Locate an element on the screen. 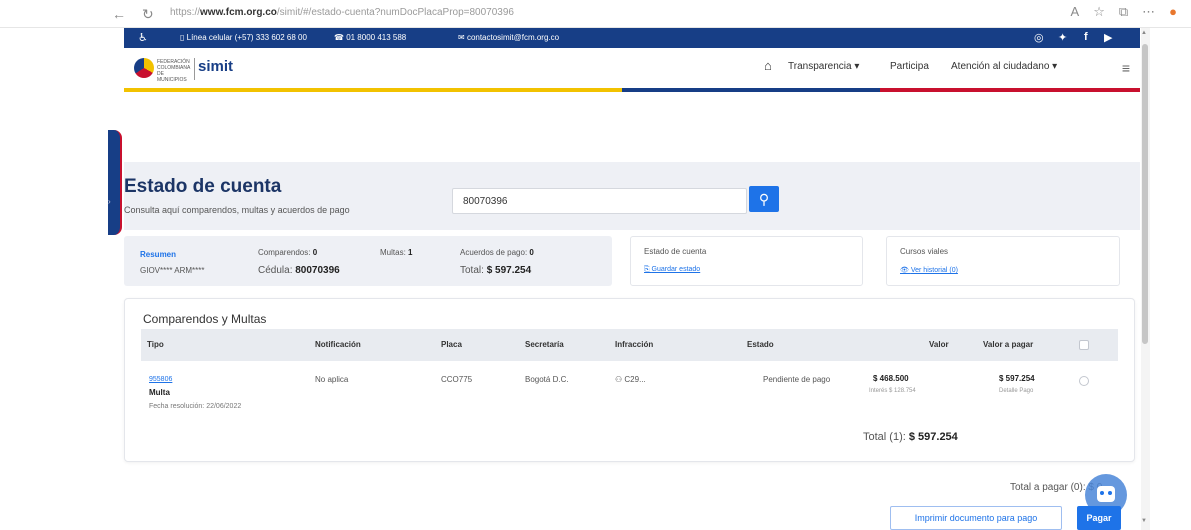 The height and width of the screenshot is (530, 1191). side-accessibility-tab is located at coordinates (115, 182).